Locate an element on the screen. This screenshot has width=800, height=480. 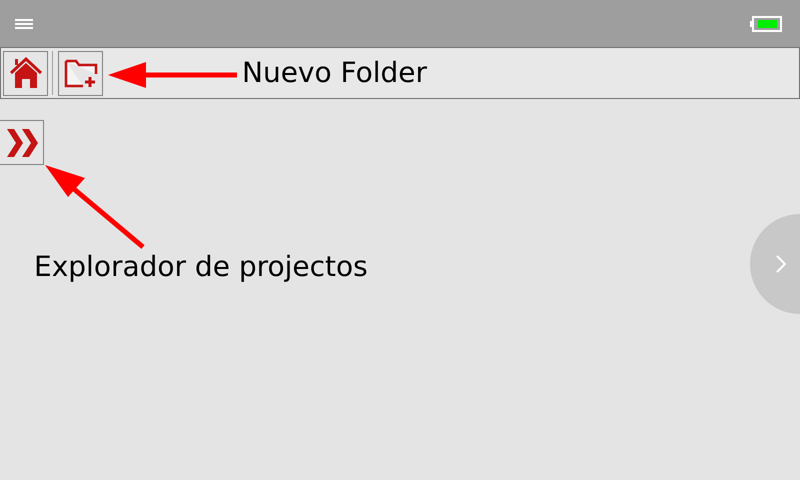
new-folder-button is located at coordinates (80, 73).